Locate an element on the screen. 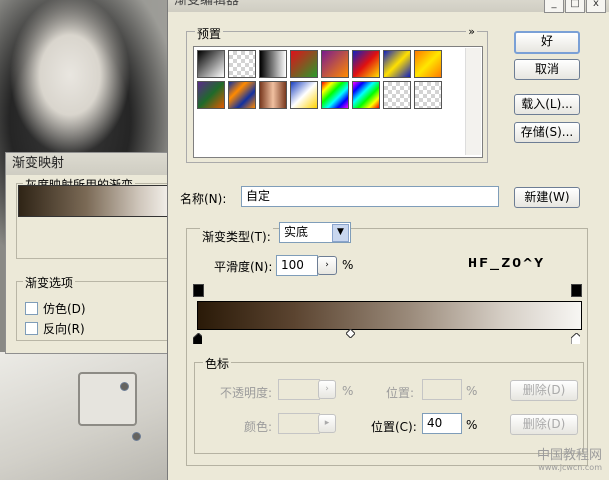 The image size is (609, 480). background-photo-lower is located at coordinates (85, 416).